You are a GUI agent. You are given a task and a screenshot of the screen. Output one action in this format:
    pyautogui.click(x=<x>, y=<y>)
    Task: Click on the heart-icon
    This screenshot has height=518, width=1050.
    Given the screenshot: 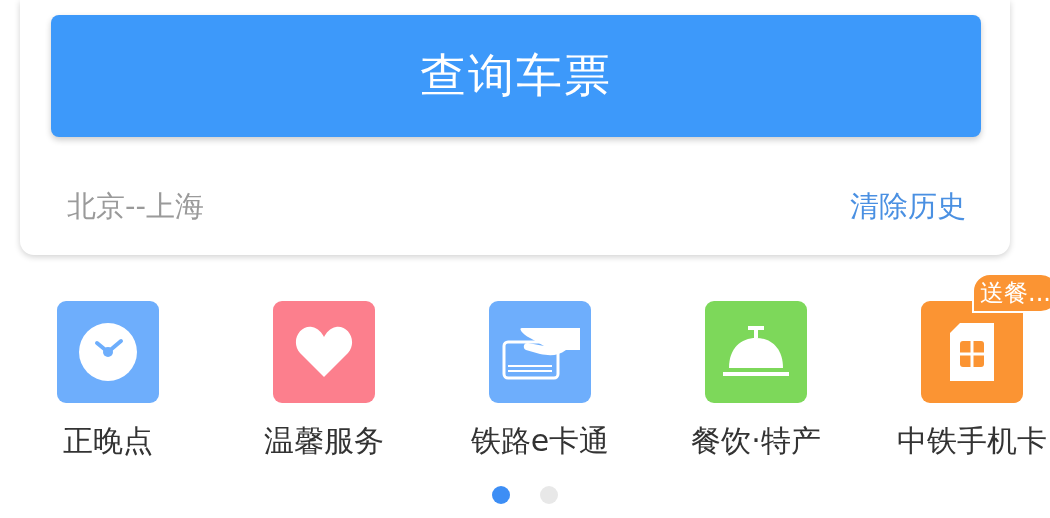 What is the action you would take?
    pyautogui.click(x=324, y=352)
    